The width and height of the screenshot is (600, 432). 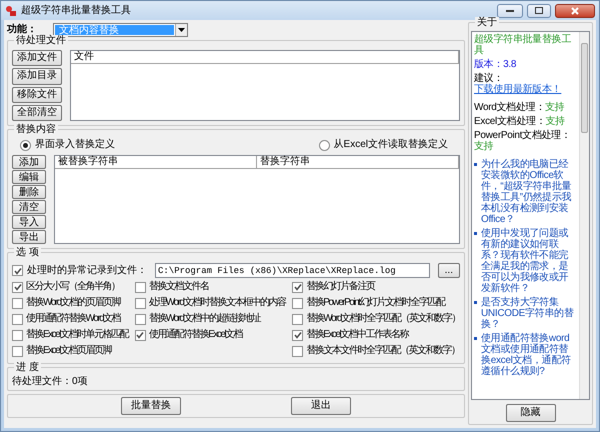 I want to click on column-header: 文件, so click(x=265, y=57).